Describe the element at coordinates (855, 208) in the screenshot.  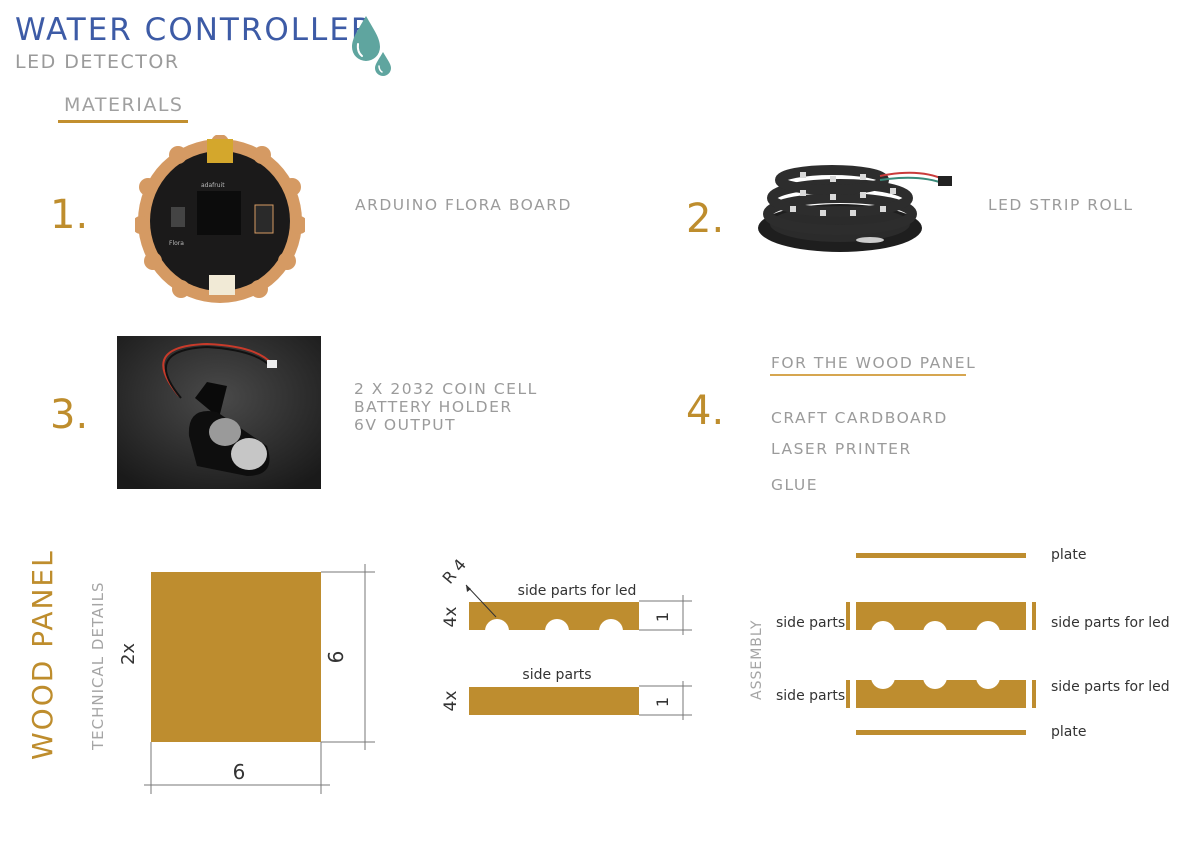
I see `led-strip-roll-image` at that location.